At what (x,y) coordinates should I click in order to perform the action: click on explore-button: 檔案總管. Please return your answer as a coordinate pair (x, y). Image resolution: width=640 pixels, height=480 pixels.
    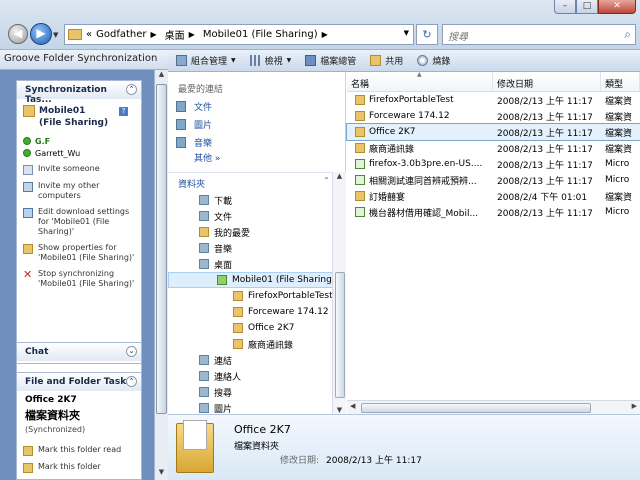
    Looking at the image, I should click on (330, 60).